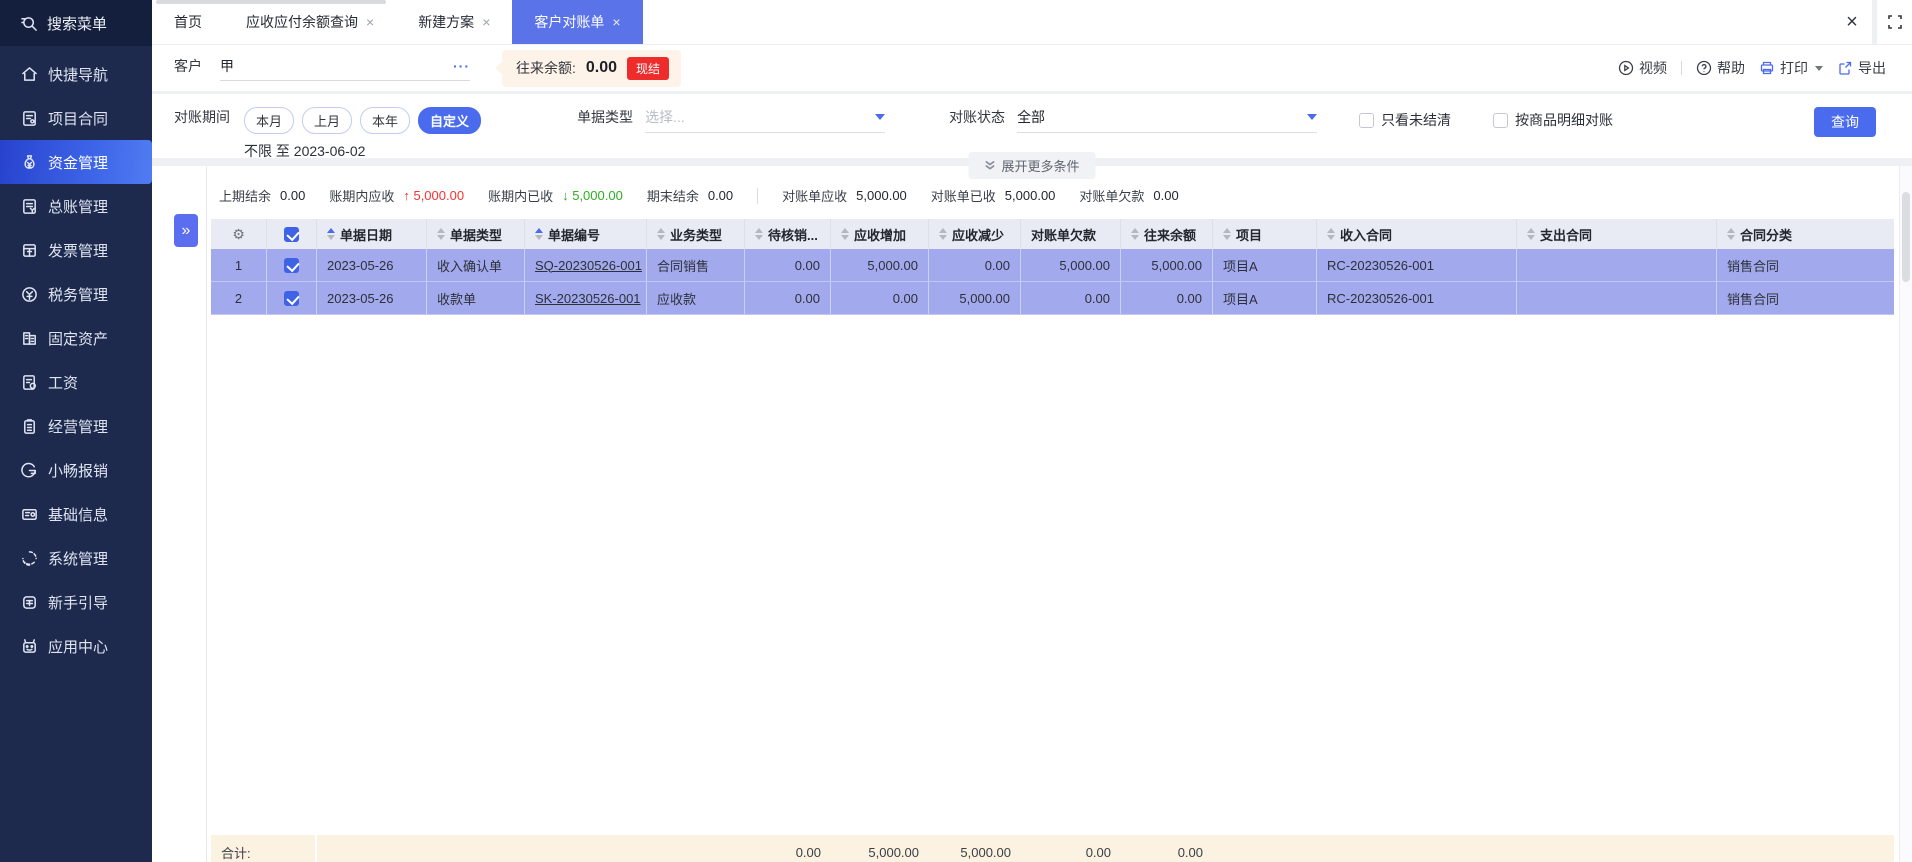 The width and height of the screenshot is (1912, 862). I want to click on col-doc-type: 单据类型, so click(476, 234).